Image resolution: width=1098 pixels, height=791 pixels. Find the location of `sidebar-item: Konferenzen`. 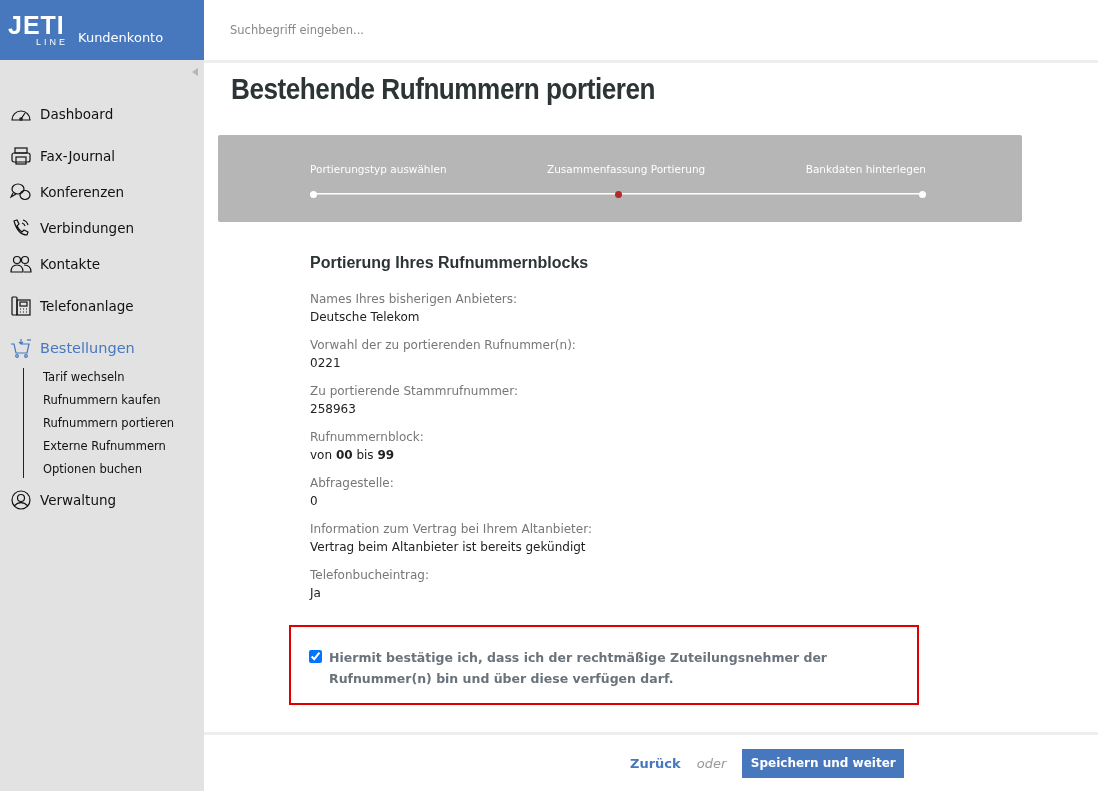

sidebar-item: Konferenzen is located at coordinates (102, 192).